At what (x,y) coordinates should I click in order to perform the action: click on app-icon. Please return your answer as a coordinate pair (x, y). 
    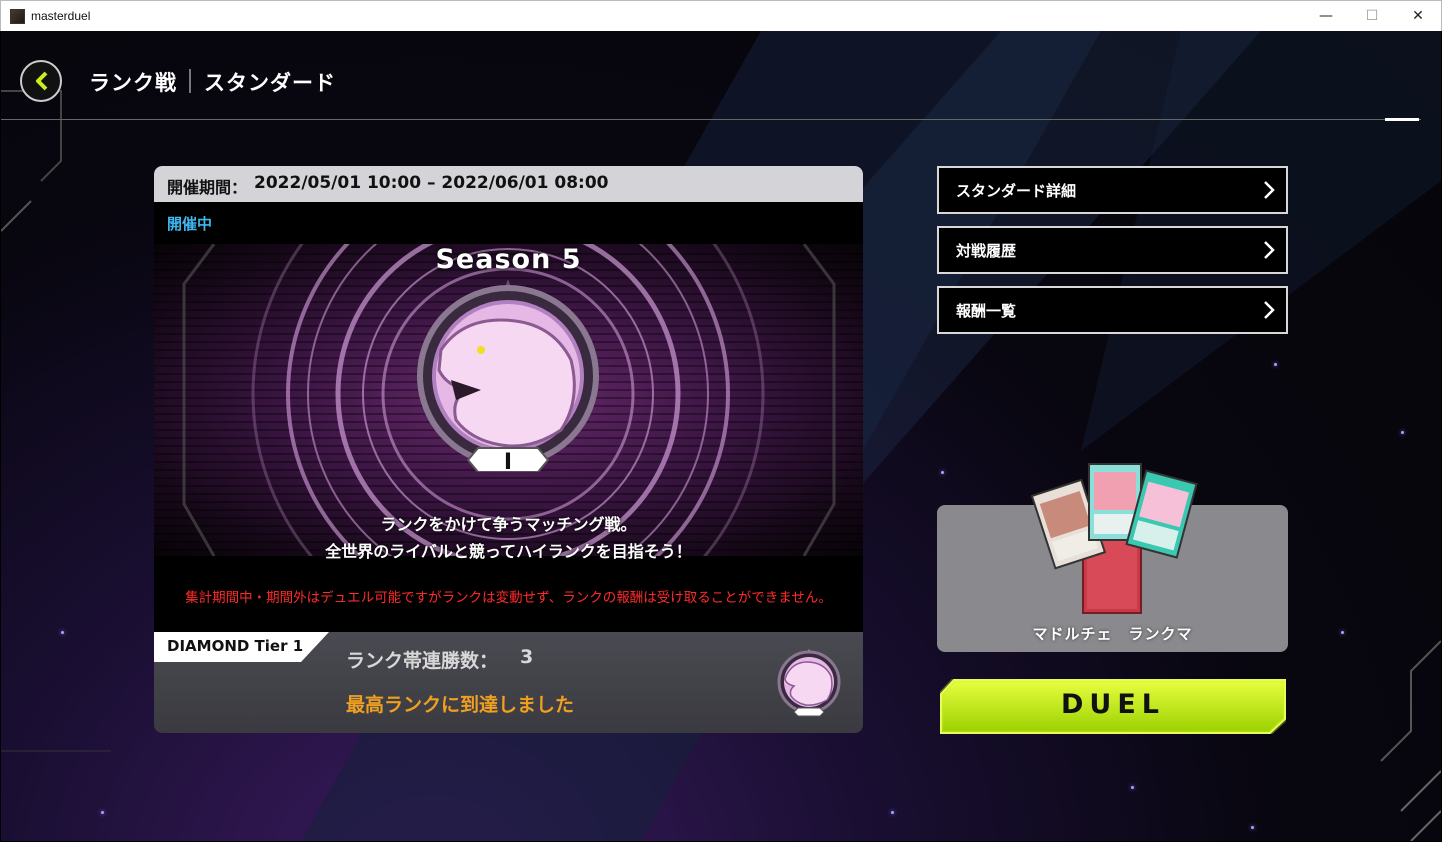
    Looking at the image, I should click on (17, 16).